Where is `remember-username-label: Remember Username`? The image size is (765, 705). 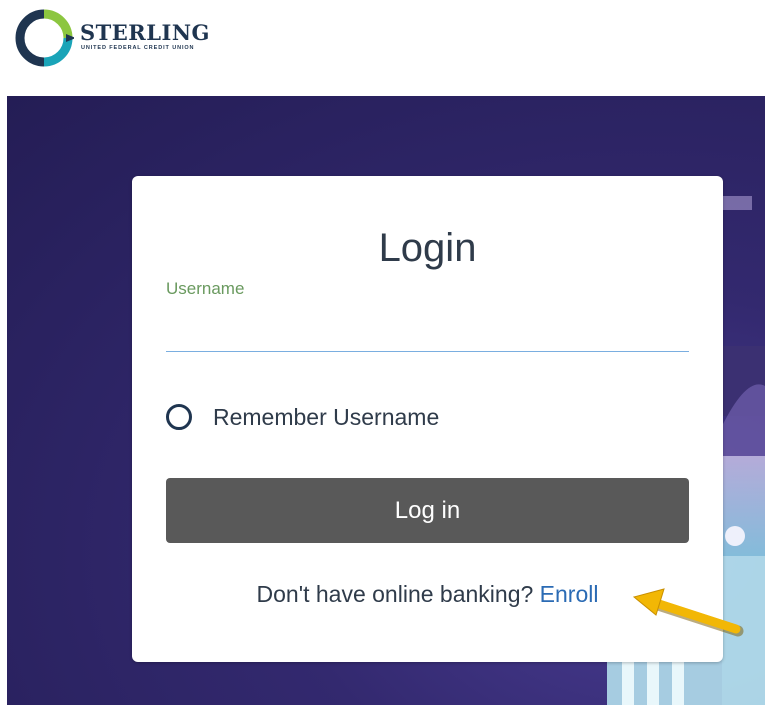
remember-username-label: Remember Username is located at coordinates (326, 416).